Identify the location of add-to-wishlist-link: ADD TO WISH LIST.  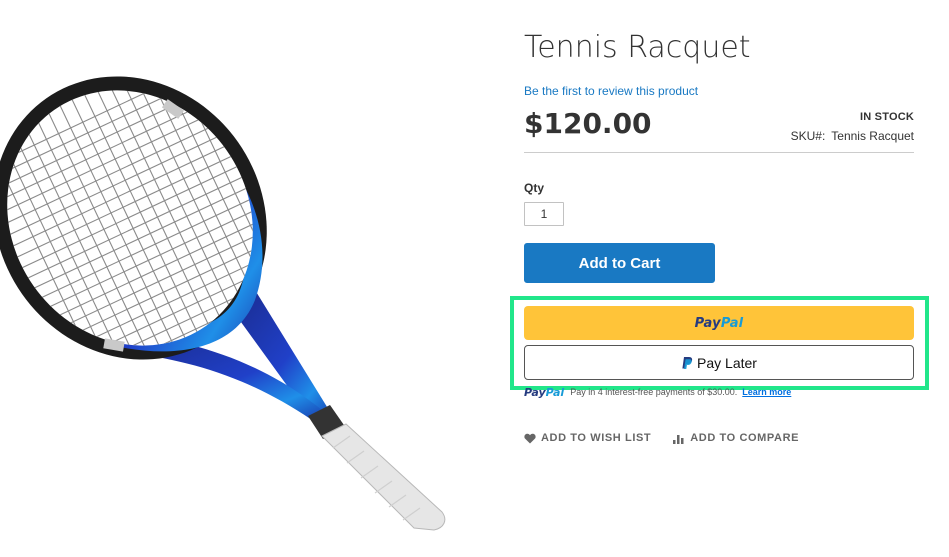
(587, 438).